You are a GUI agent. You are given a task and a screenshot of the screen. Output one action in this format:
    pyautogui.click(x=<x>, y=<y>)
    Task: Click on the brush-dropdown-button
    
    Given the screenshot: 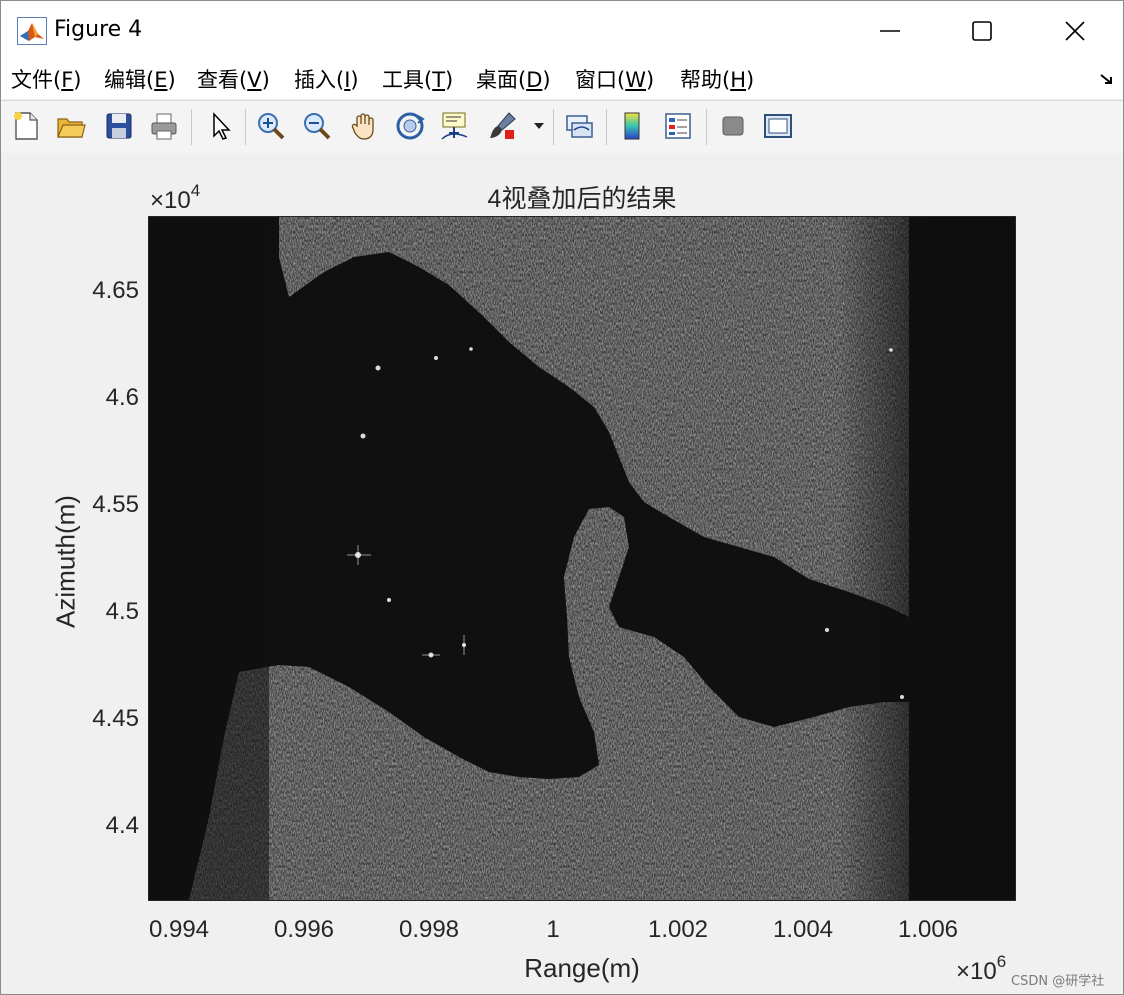 What is the action you would take?
    pyautogui.click(x=539, y=126)
    